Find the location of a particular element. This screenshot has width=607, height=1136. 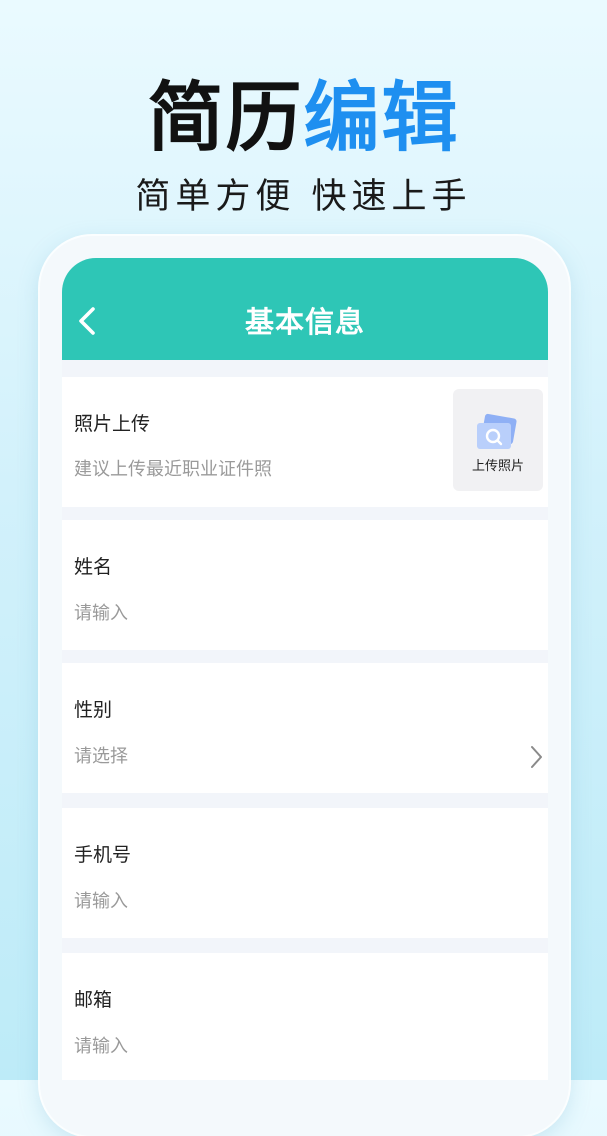

photo-upload-button-label: 上传照片 is located at coordinates (497, 466).